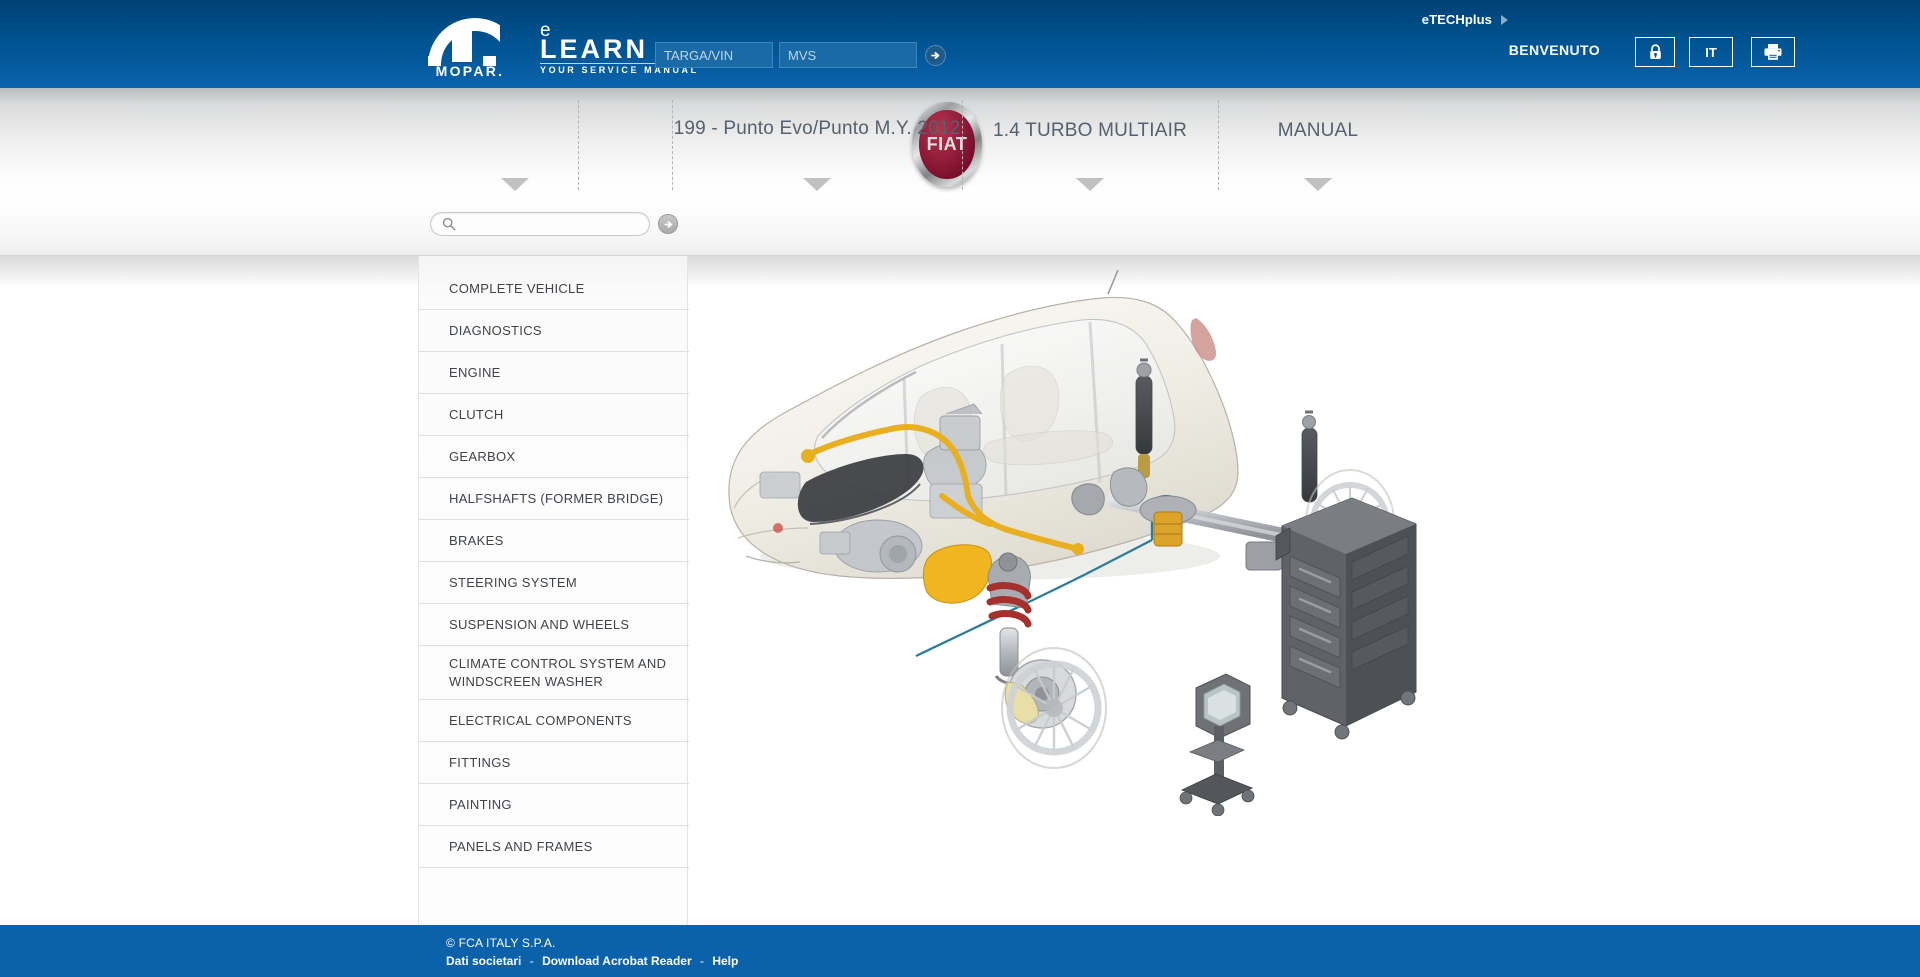 This screenshot has height=977, width=1920. Describe the element at coordinates (470, 71) in the screenshot. I see `mopar-wordmark: MOPAR.` at that location.